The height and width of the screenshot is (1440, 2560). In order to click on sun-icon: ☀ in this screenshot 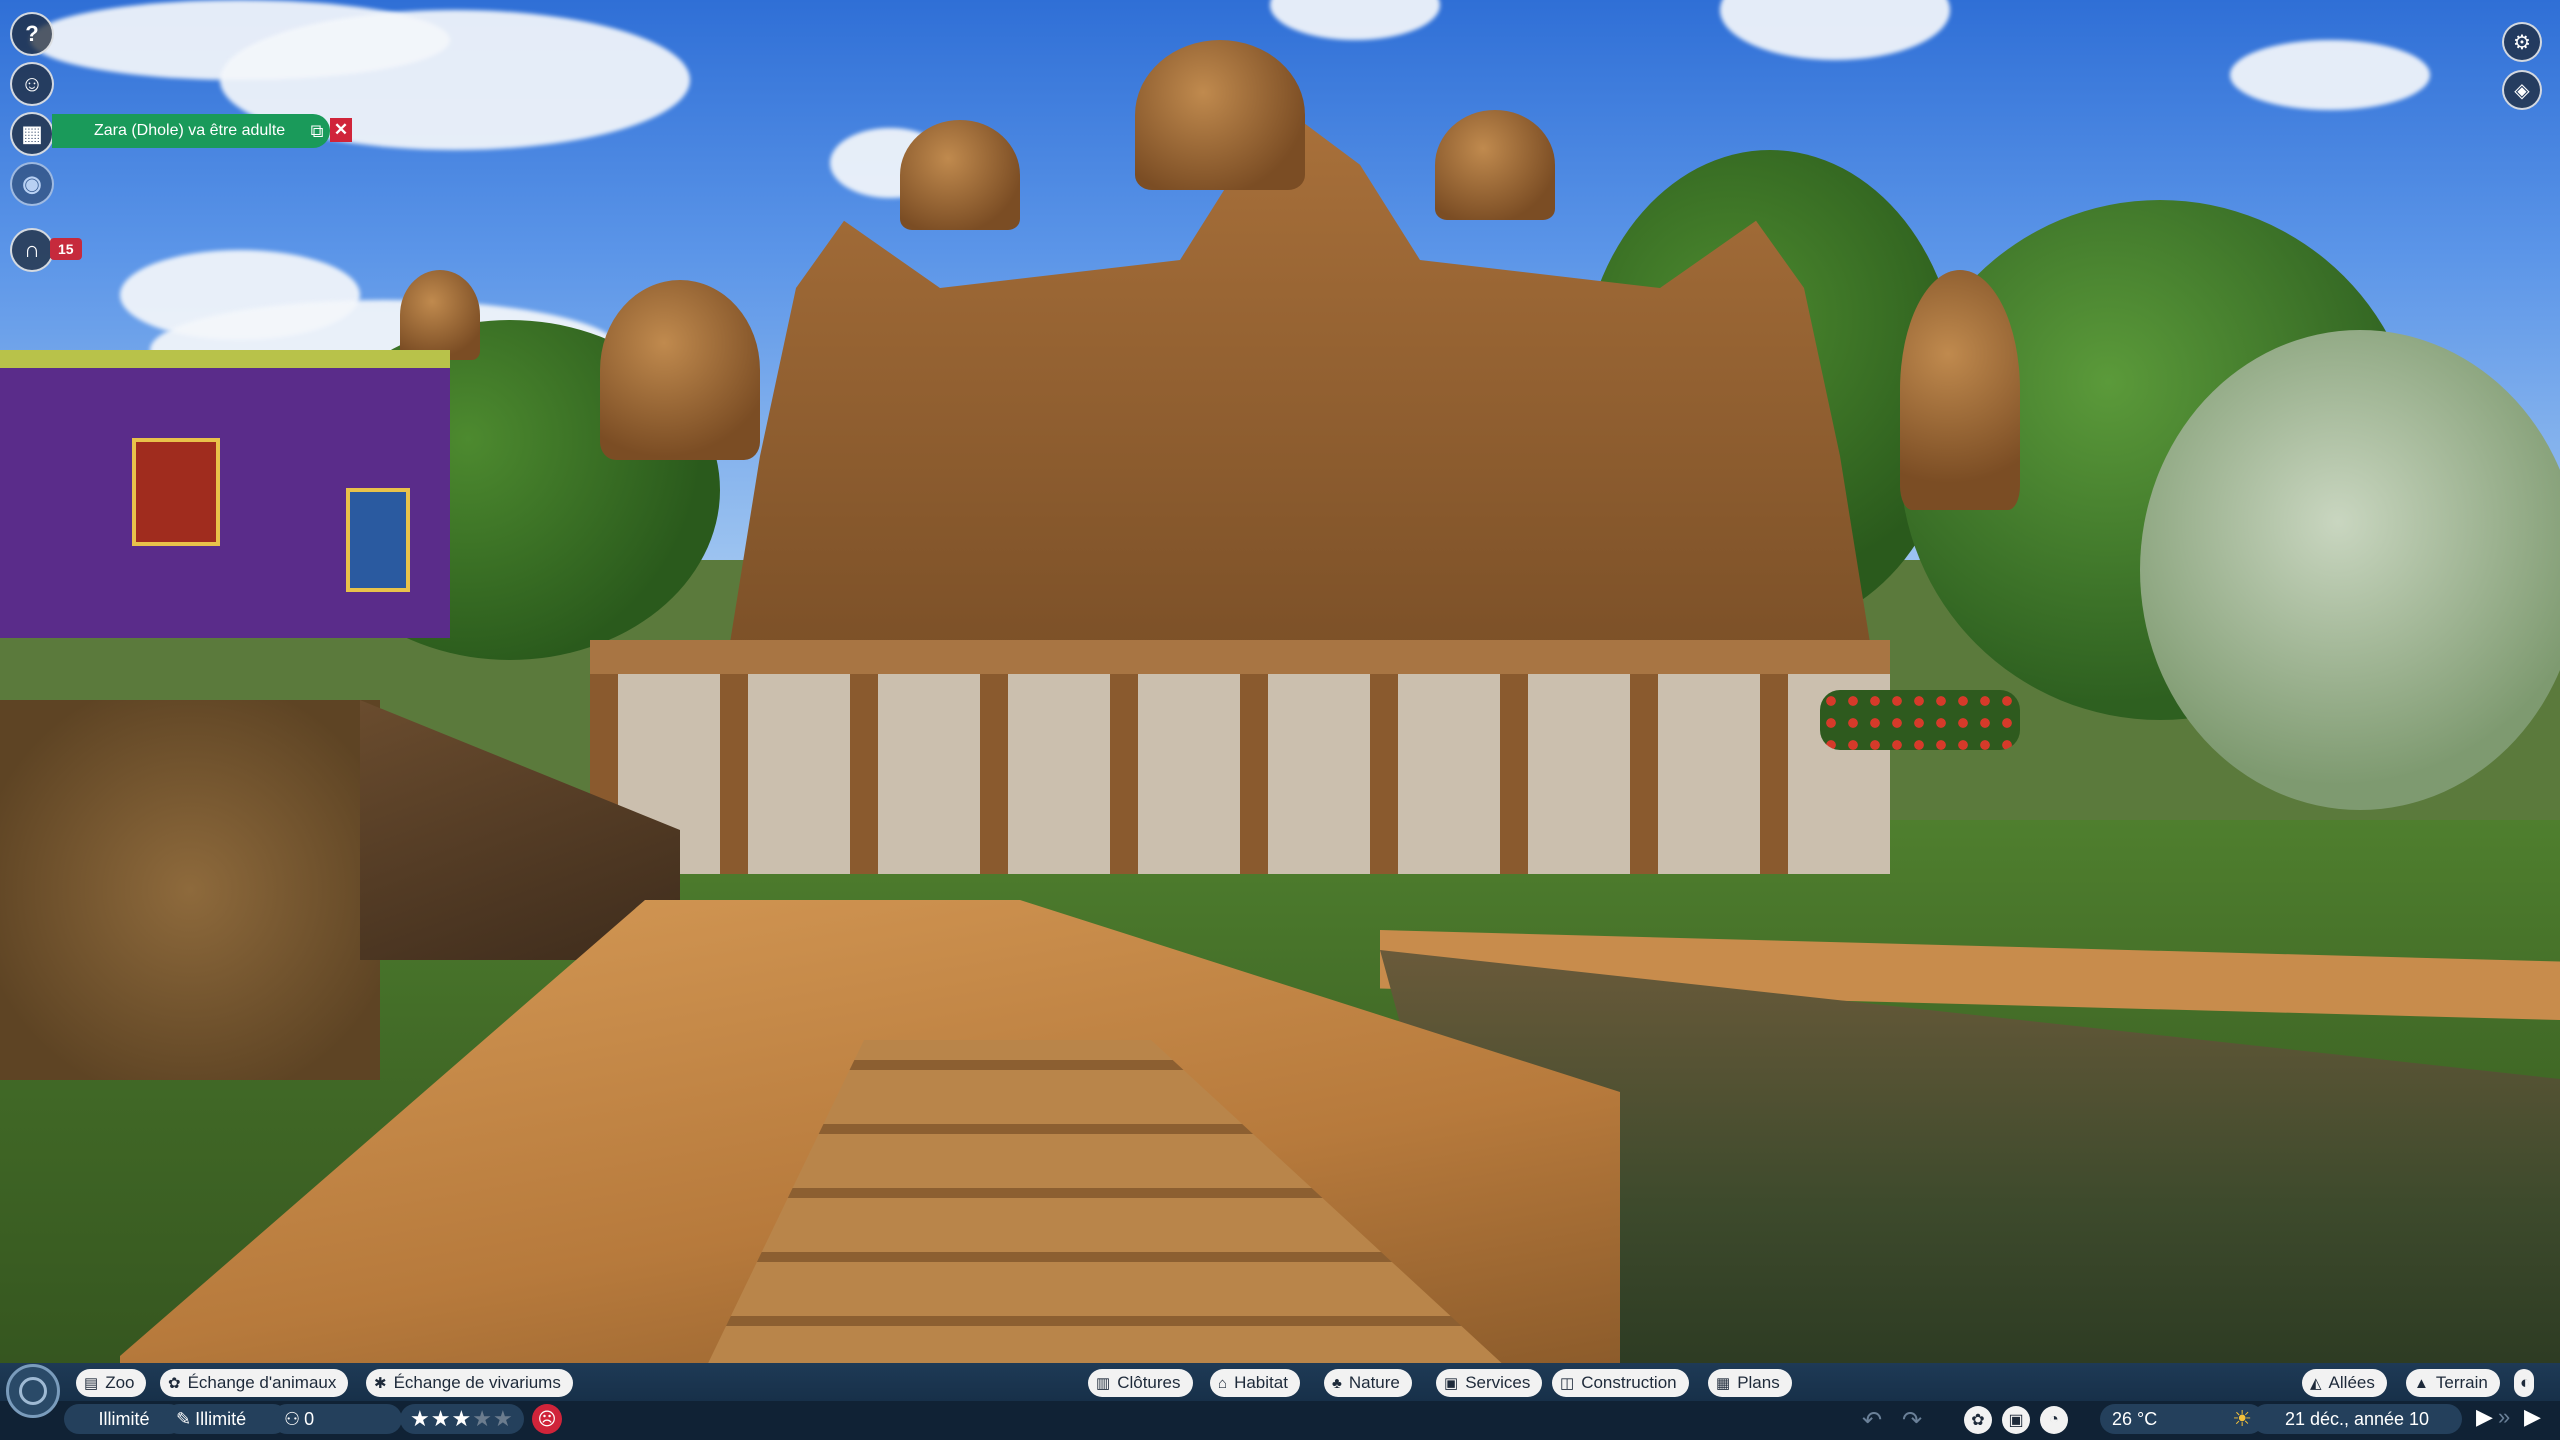, I will do `click(2242, 1418)`.